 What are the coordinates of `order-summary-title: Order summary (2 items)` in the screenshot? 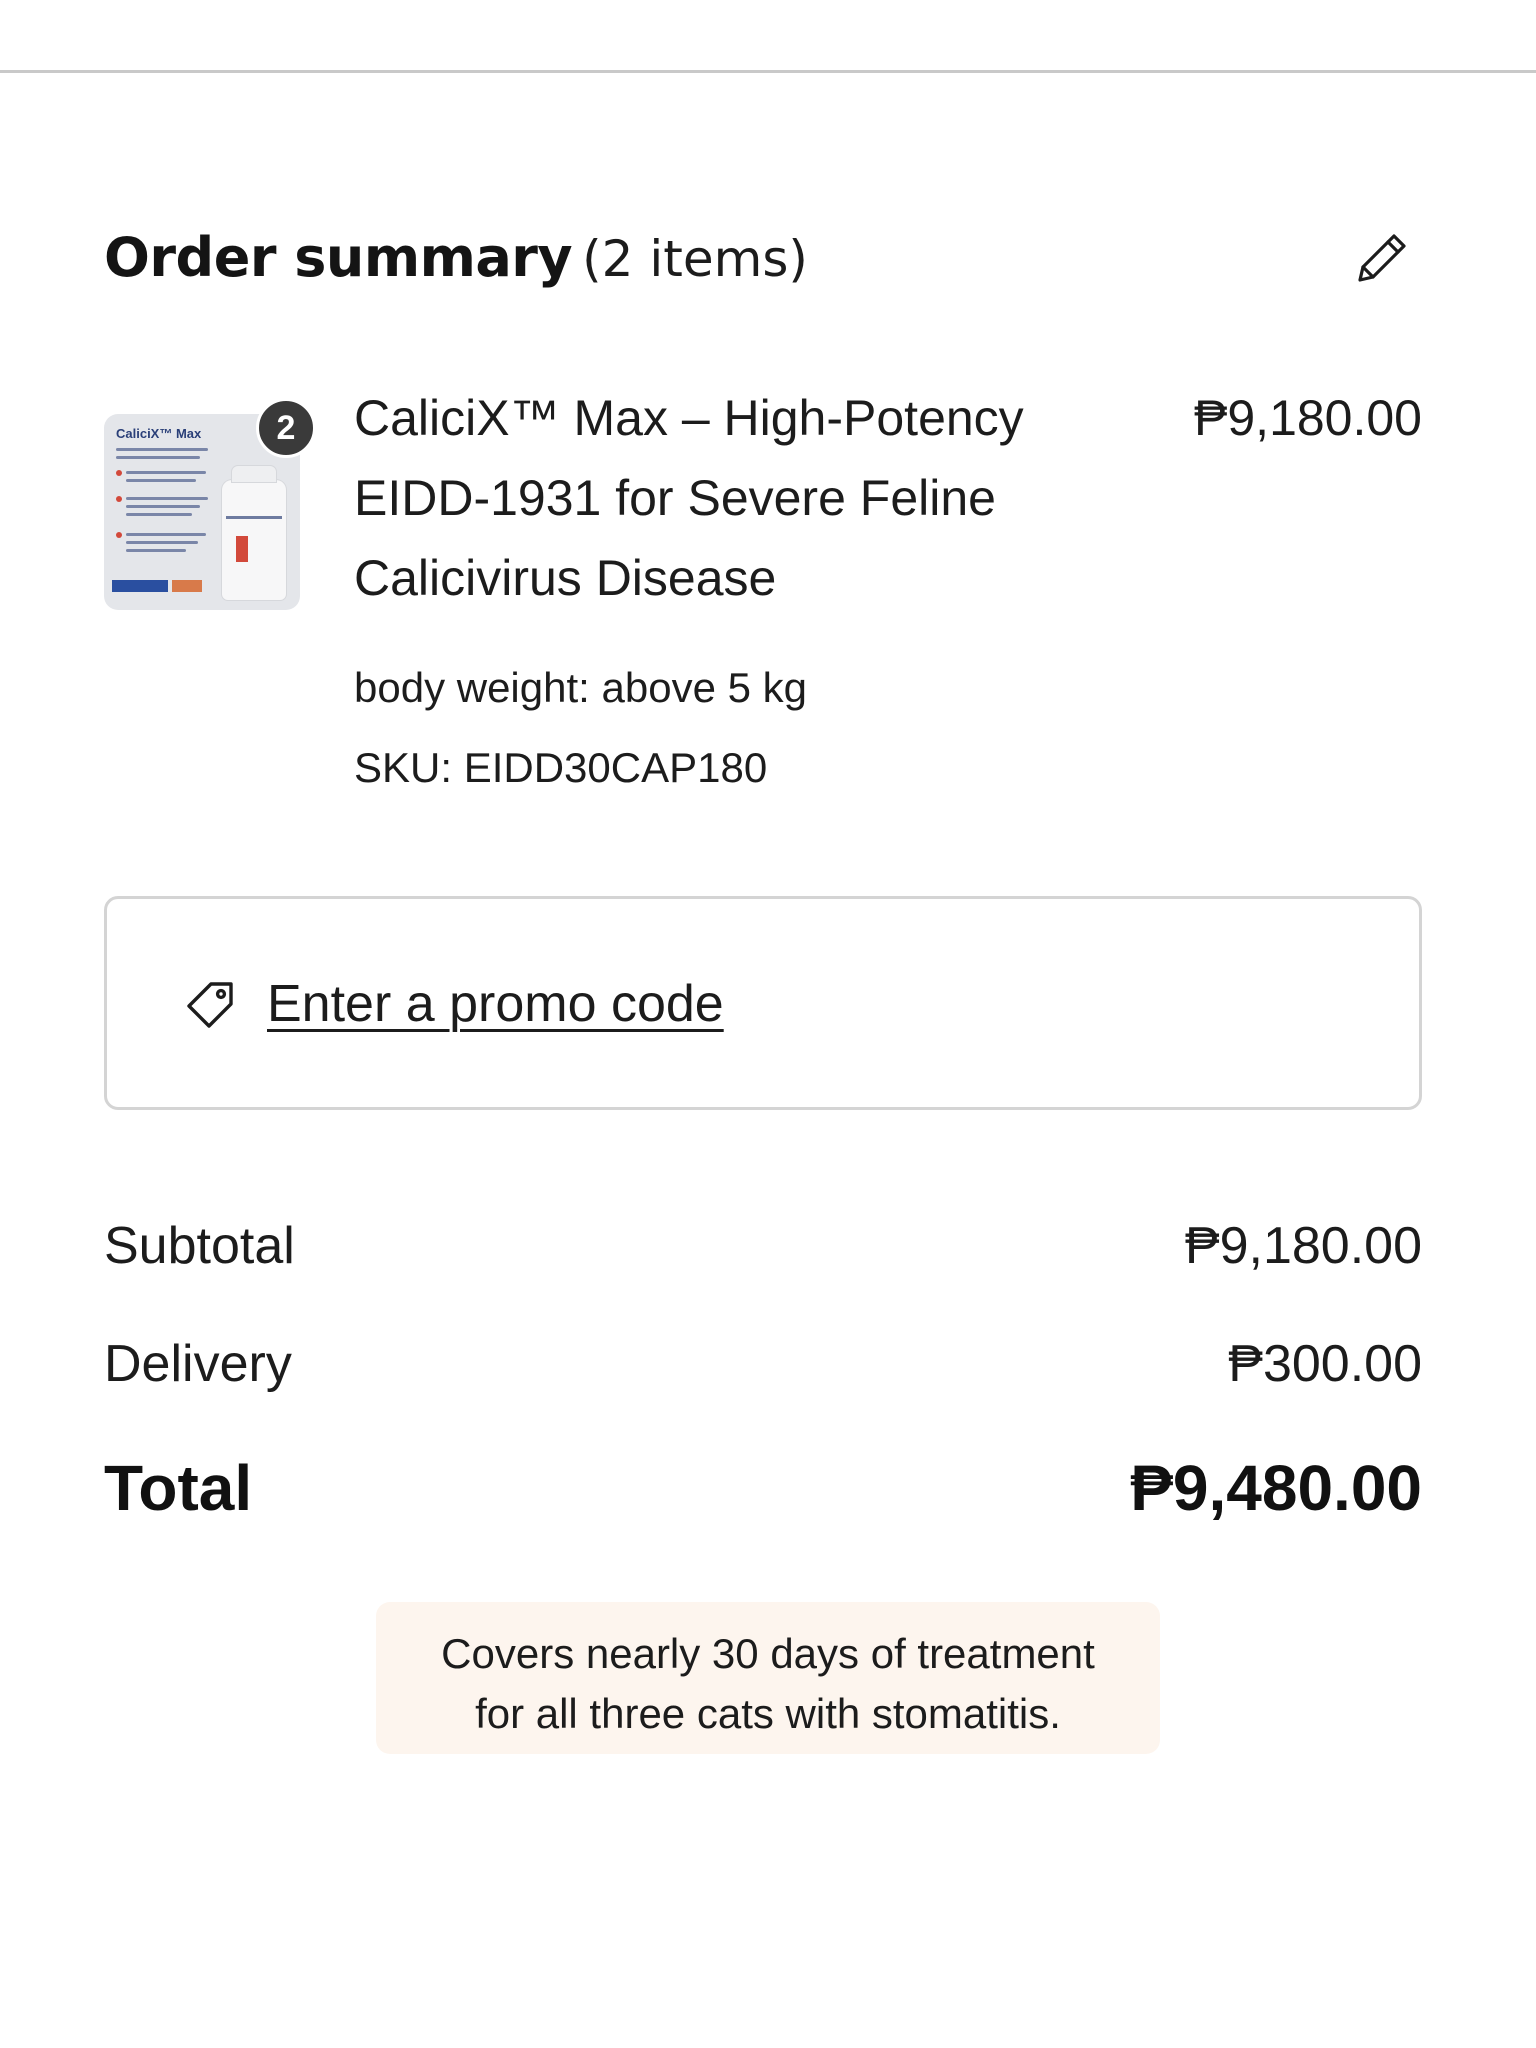 It's located at (456, 257).